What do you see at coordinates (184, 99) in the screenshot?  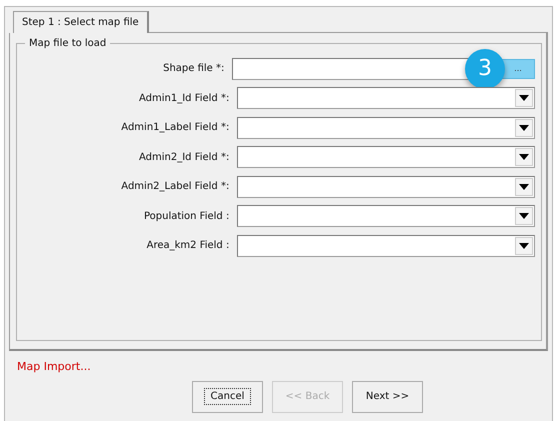 I see `field-label: Admin1_Id Field *:` at bounding box center [184, 99].